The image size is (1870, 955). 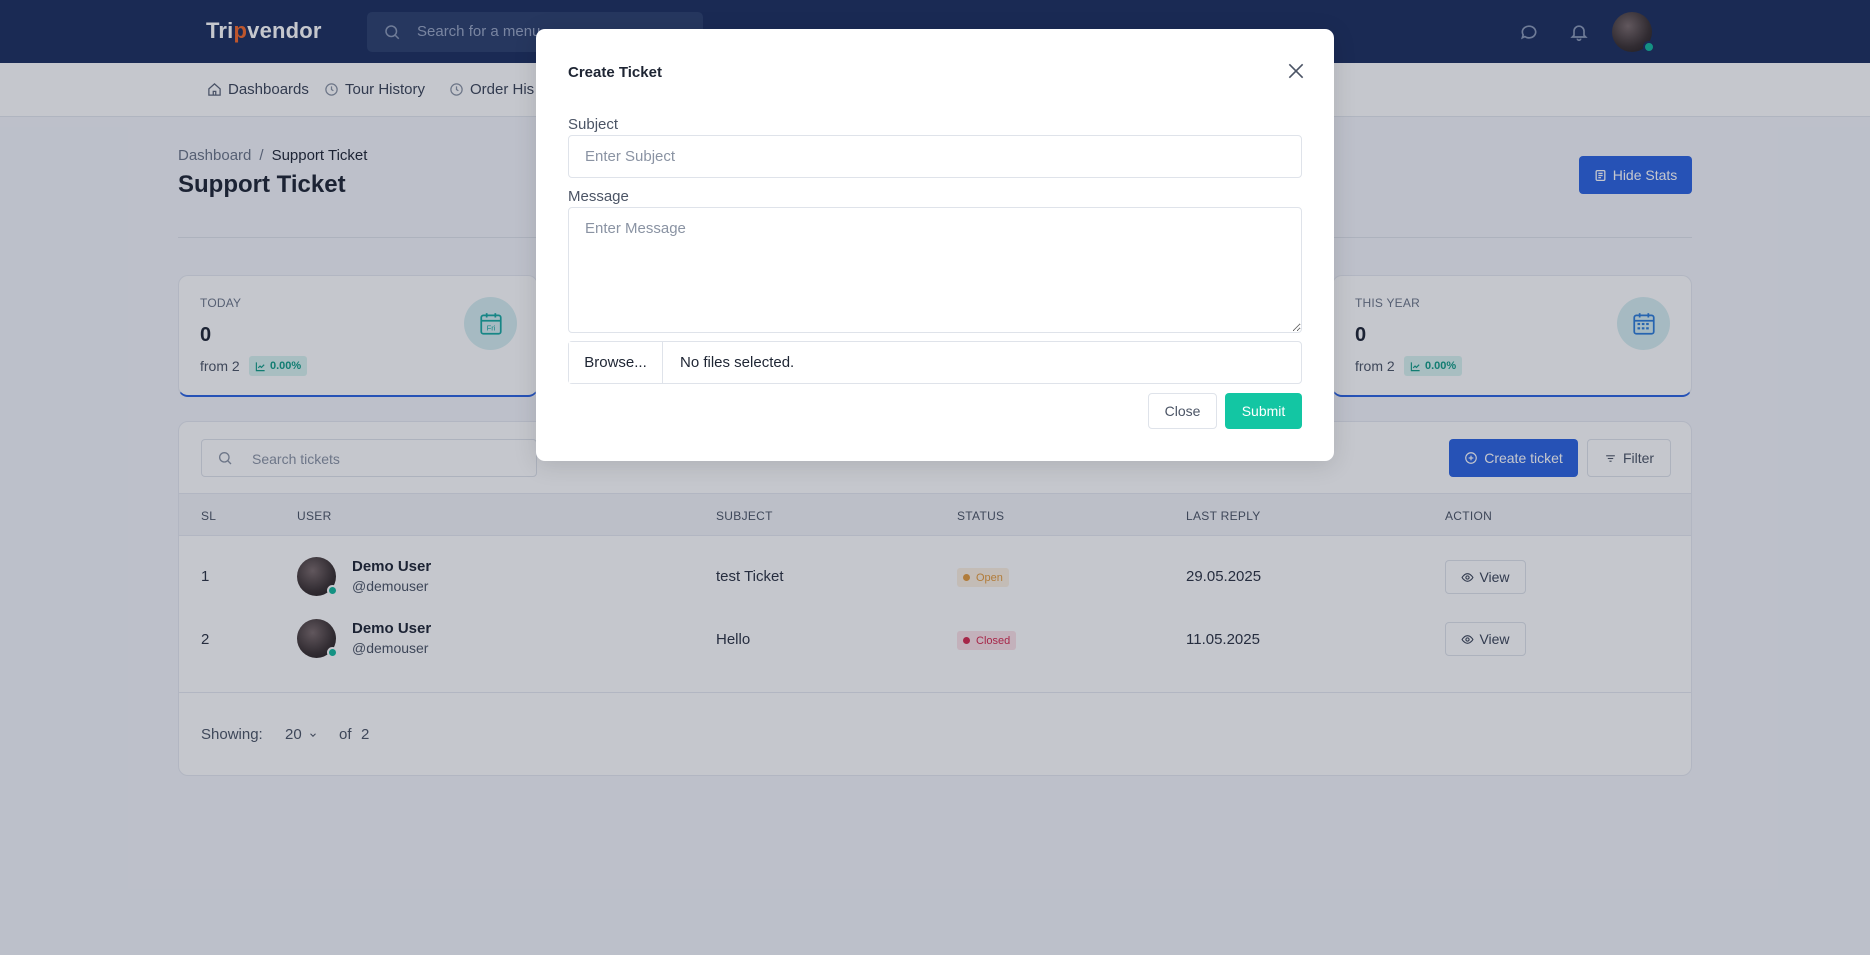 I want to click on file-status-text: No files selected., so click(x=737, y=362).